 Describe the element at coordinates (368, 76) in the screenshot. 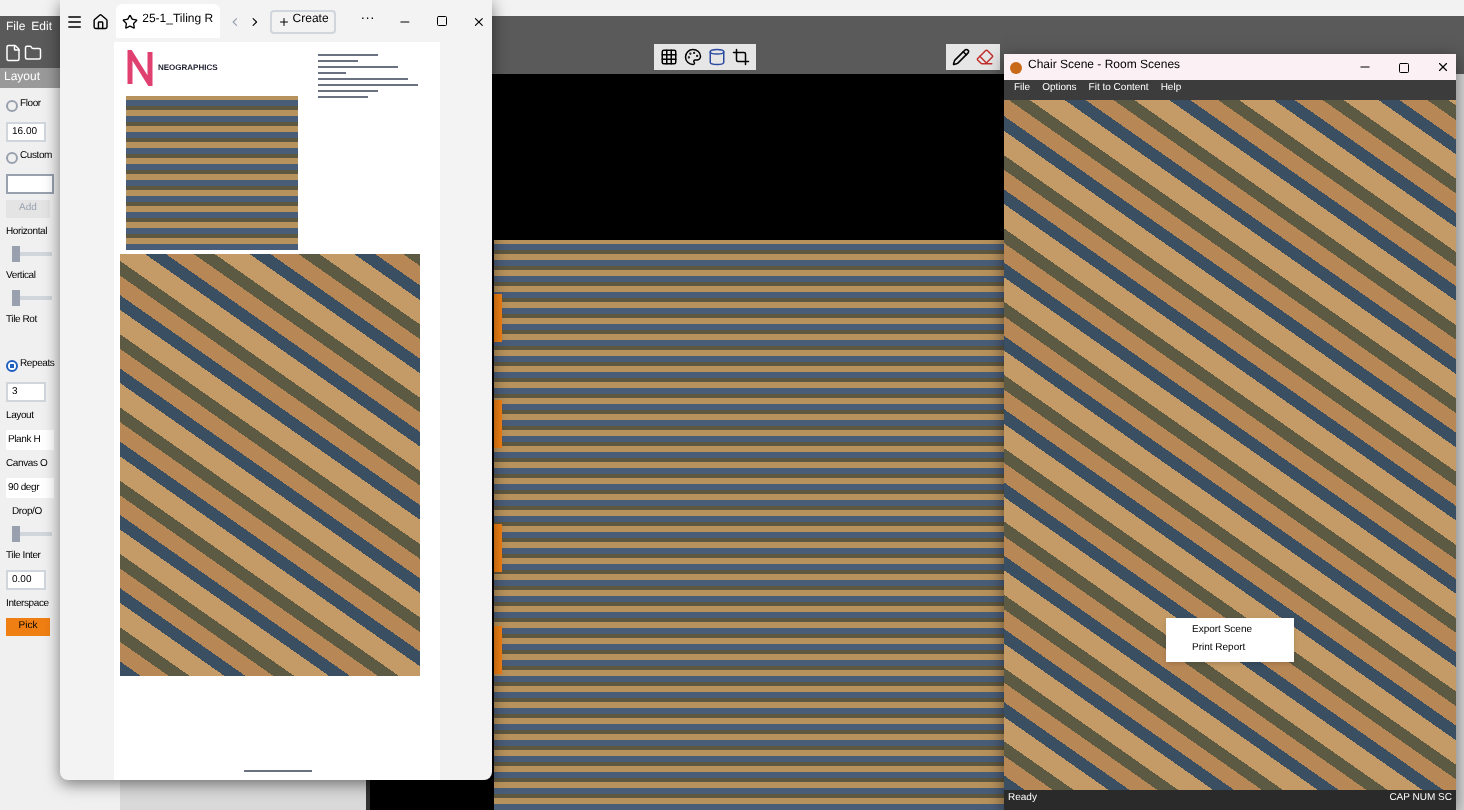

I see `fine-print-drawing` at that location.